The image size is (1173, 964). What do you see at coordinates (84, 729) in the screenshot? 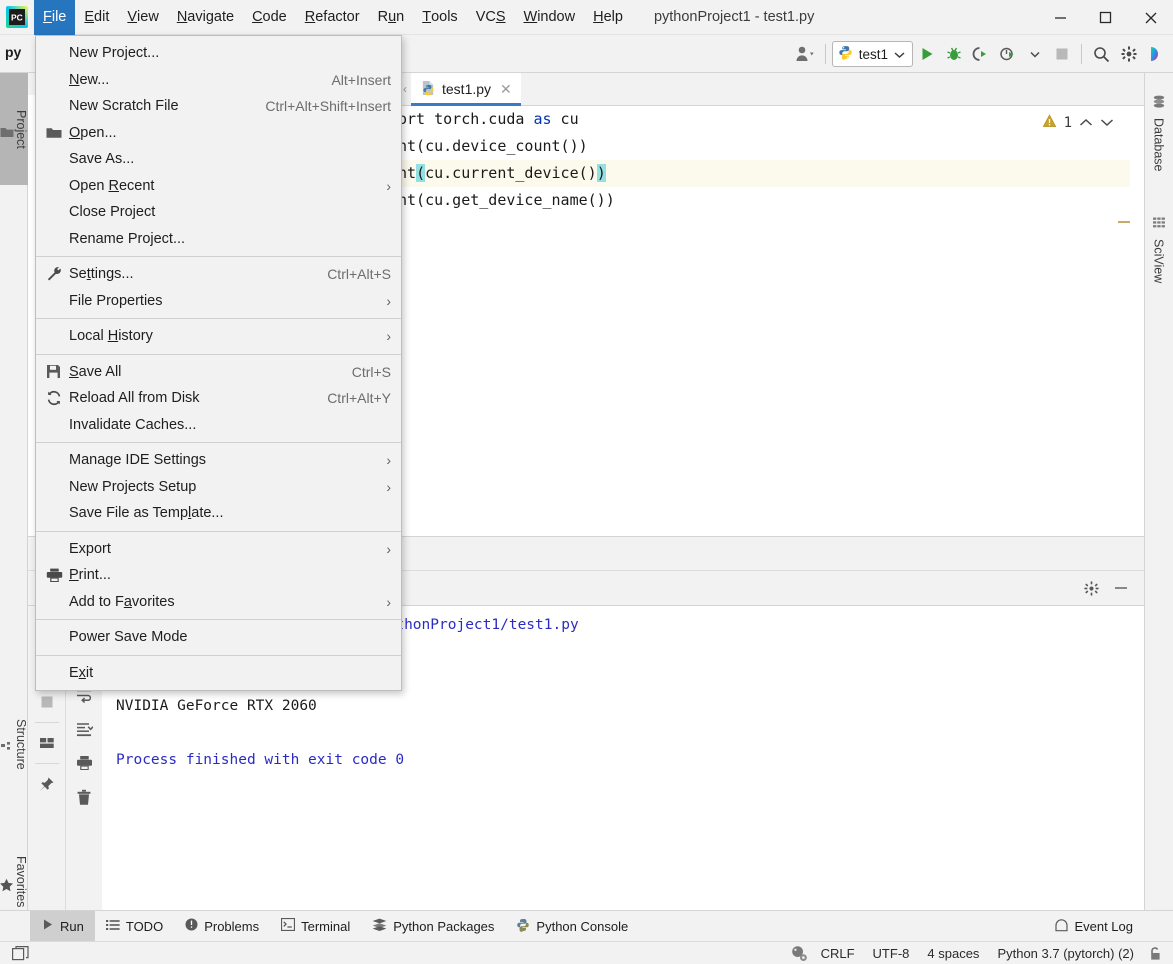
I see `scroll-to-end-icon` at bounding box center [84, 729].